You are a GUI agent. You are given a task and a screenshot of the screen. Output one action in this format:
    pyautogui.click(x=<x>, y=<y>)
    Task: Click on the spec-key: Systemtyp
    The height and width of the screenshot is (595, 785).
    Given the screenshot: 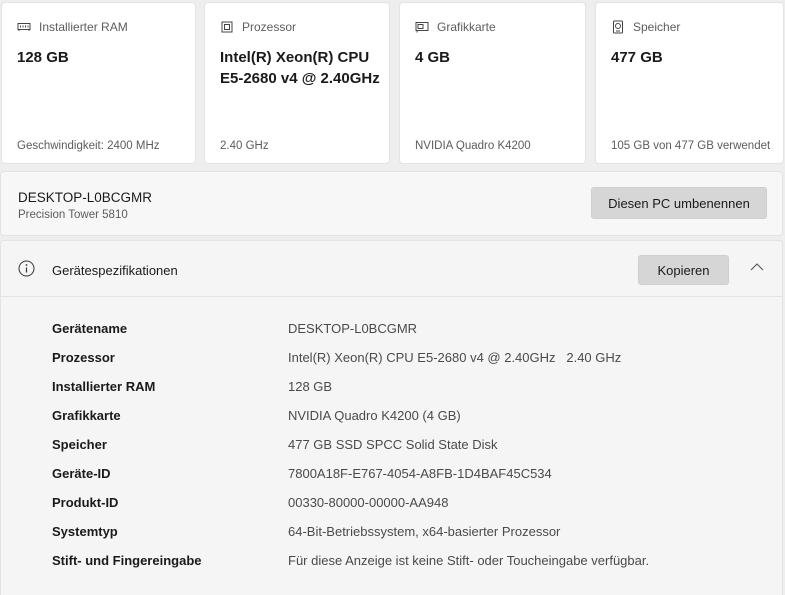 What is the action you would take?
    pyautogui.click(x=85, y=531)
    